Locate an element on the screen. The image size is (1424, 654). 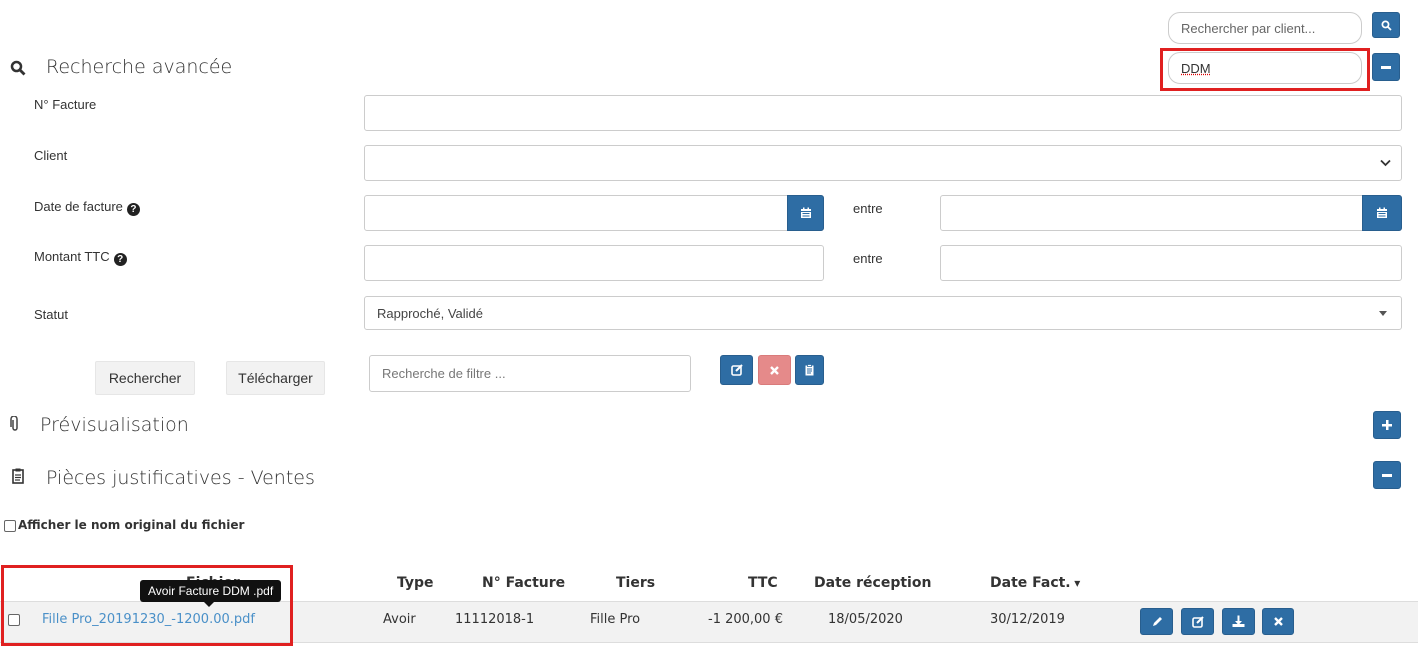
client-search-button is located at coordinates (1386, 25).